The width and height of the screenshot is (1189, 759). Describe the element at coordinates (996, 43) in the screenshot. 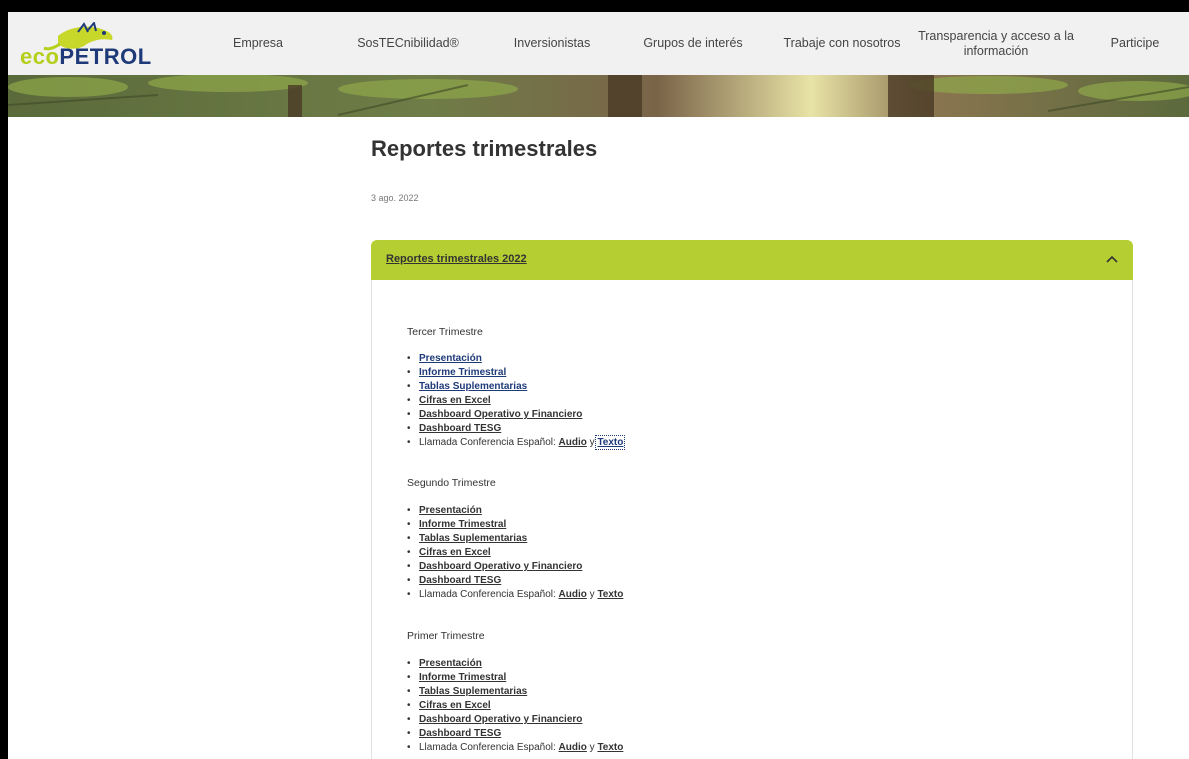

I see `nav-transparencia: Transparencia y acceso a la información` at that location.